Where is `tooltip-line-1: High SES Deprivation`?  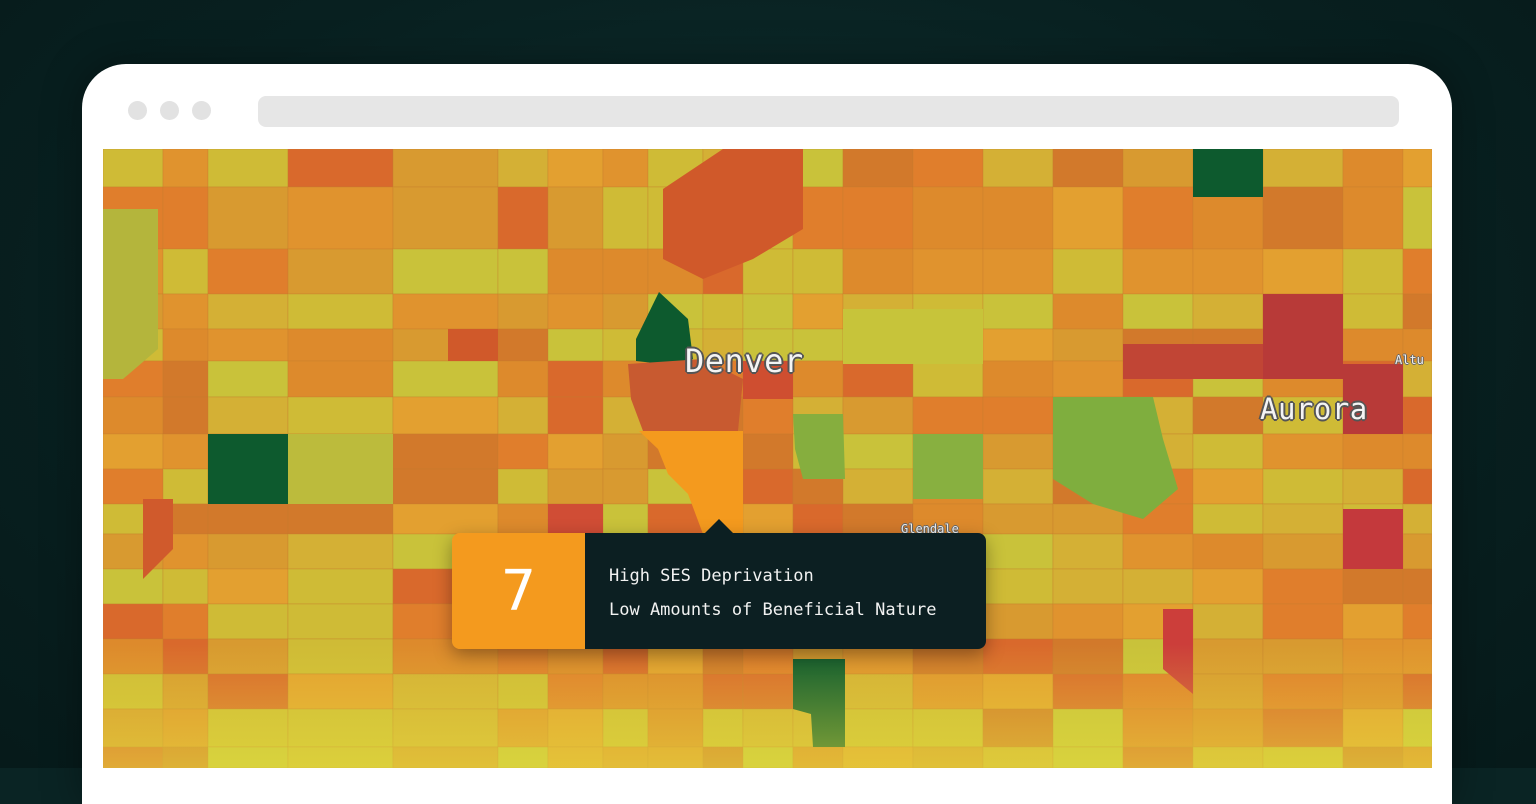
tooltip-line-1: High SES Deprivation is located at coordinates (711, 576).